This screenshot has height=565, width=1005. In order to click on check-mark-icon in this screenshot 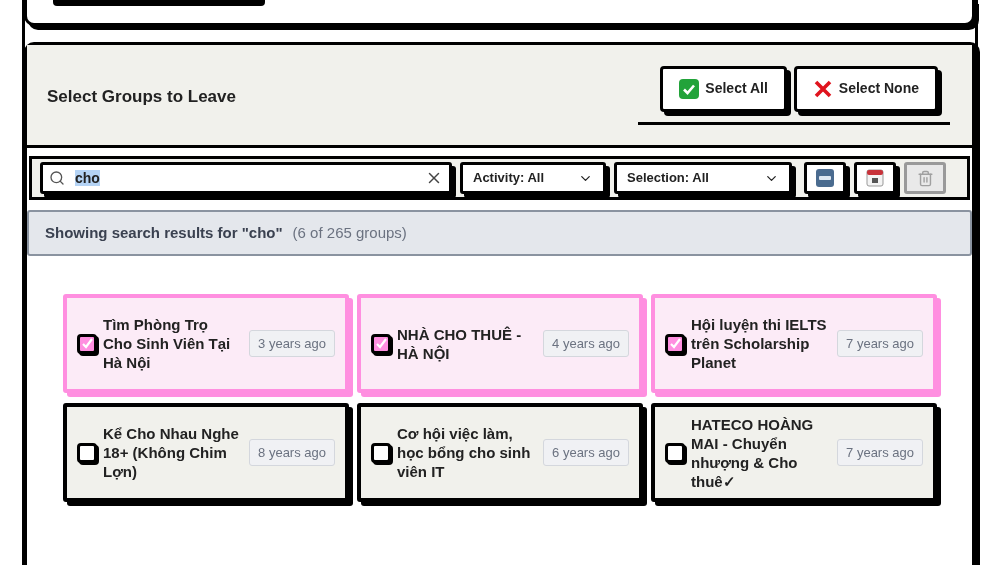, I will do `click(689, 88)`.